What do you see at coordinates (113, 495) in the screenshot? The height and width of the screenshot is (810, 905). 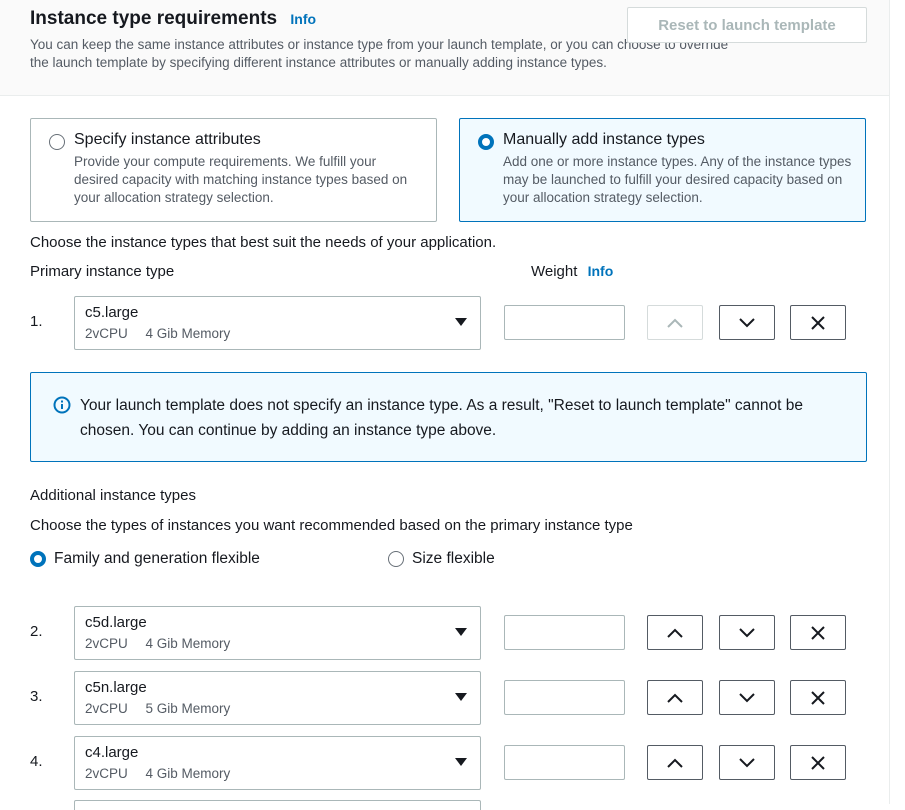 I see `additional-instance-types-label: Additional instance types` at bounding box center [113, 495].